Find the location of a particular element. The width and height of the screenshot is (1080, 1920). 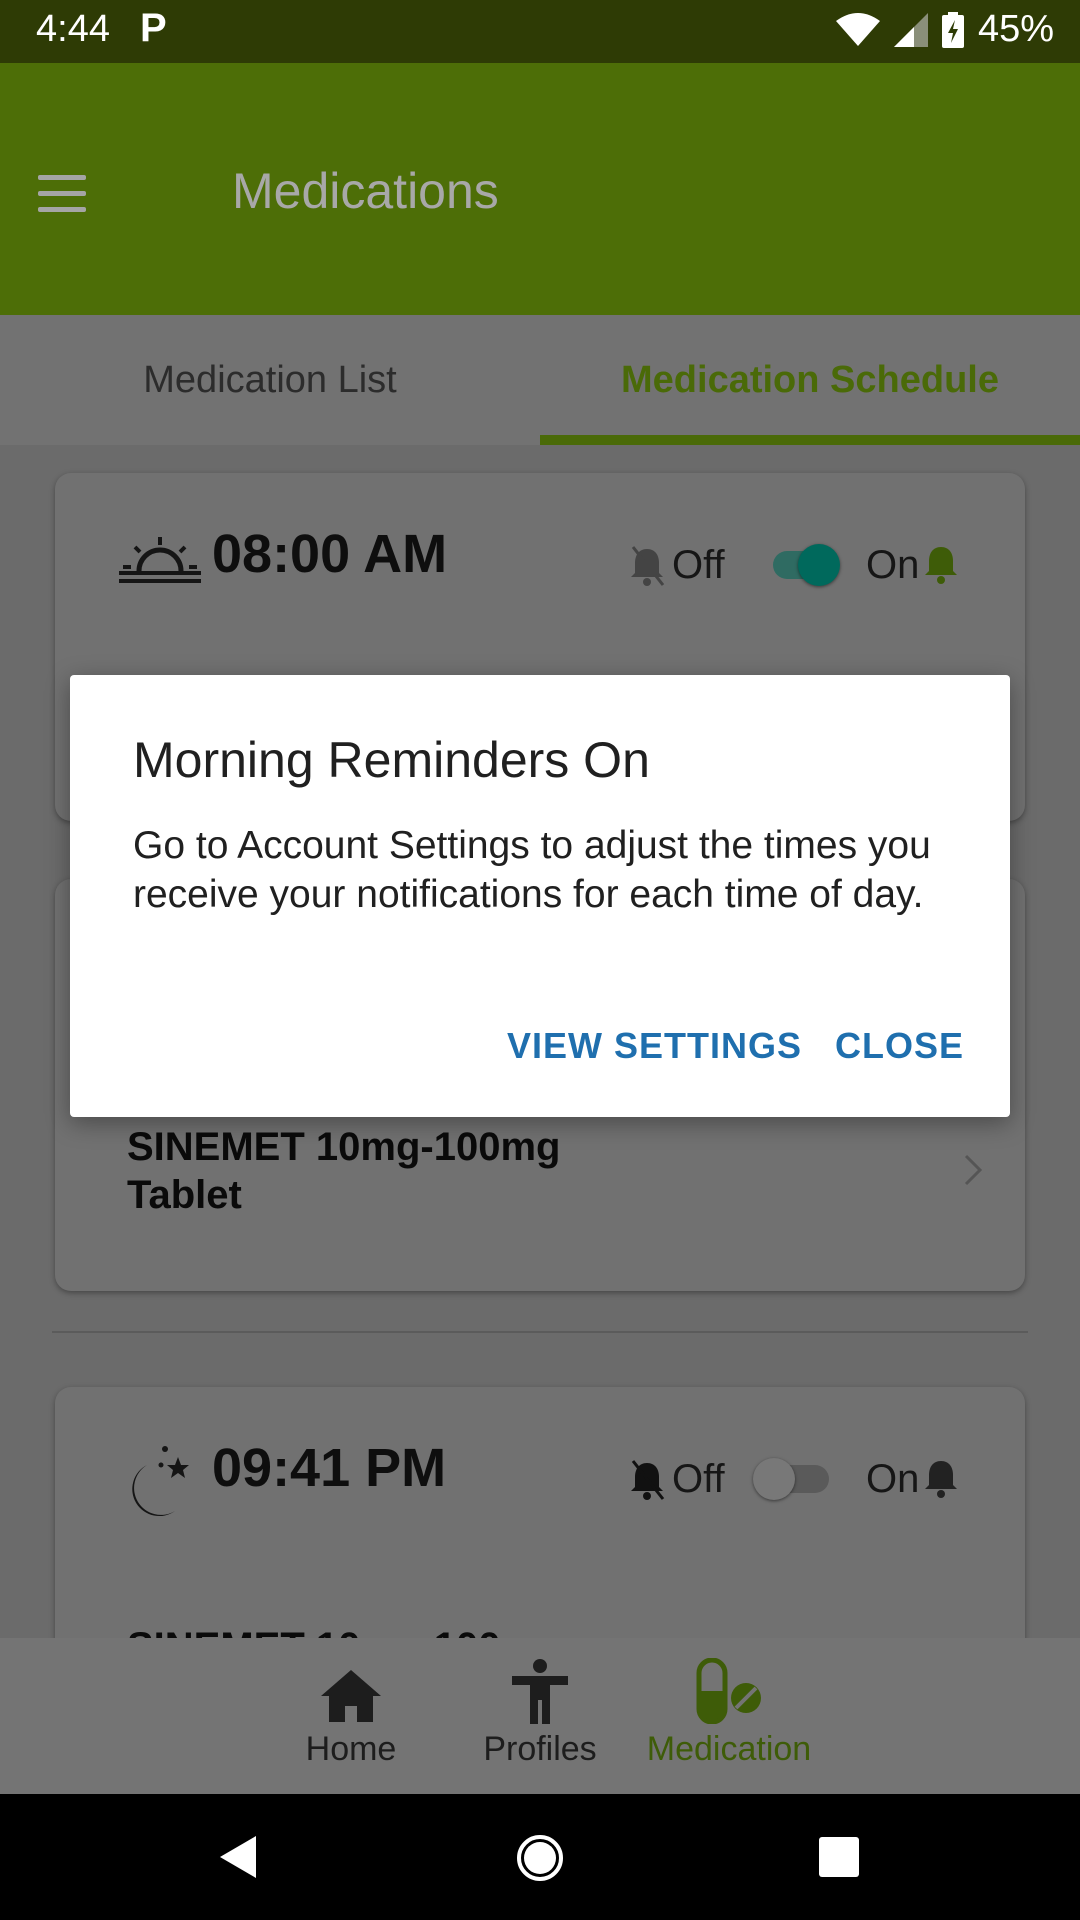

home-icon is located at coordinates (351, 1696).